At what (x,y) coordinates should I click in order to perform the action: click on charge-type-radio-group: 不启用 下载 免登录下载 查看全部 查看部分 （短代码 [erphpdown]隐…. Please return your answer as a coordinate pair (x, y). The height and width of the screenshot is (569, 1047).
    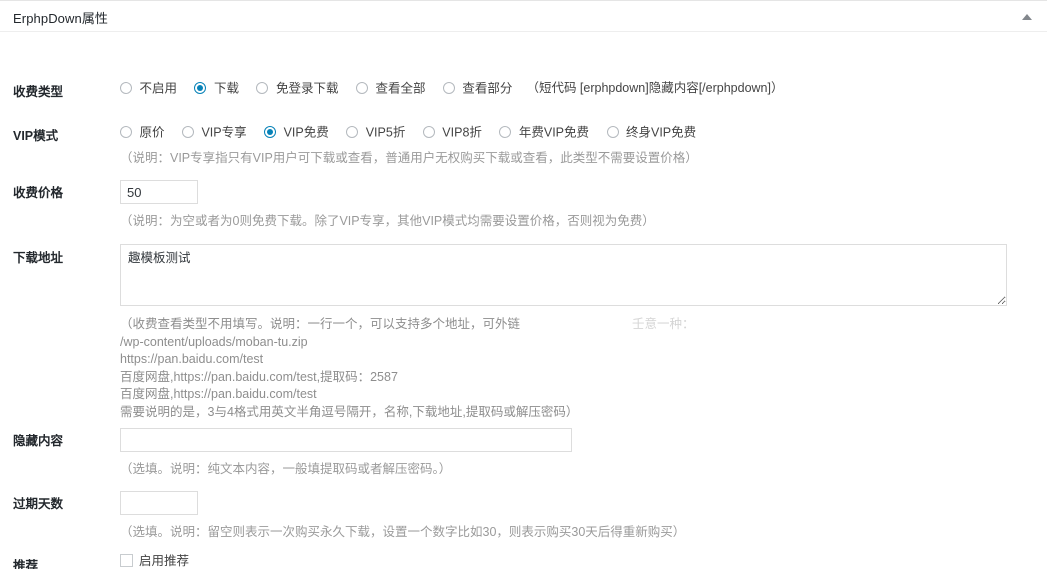
    Looking at the image, I should click on (576, 88).